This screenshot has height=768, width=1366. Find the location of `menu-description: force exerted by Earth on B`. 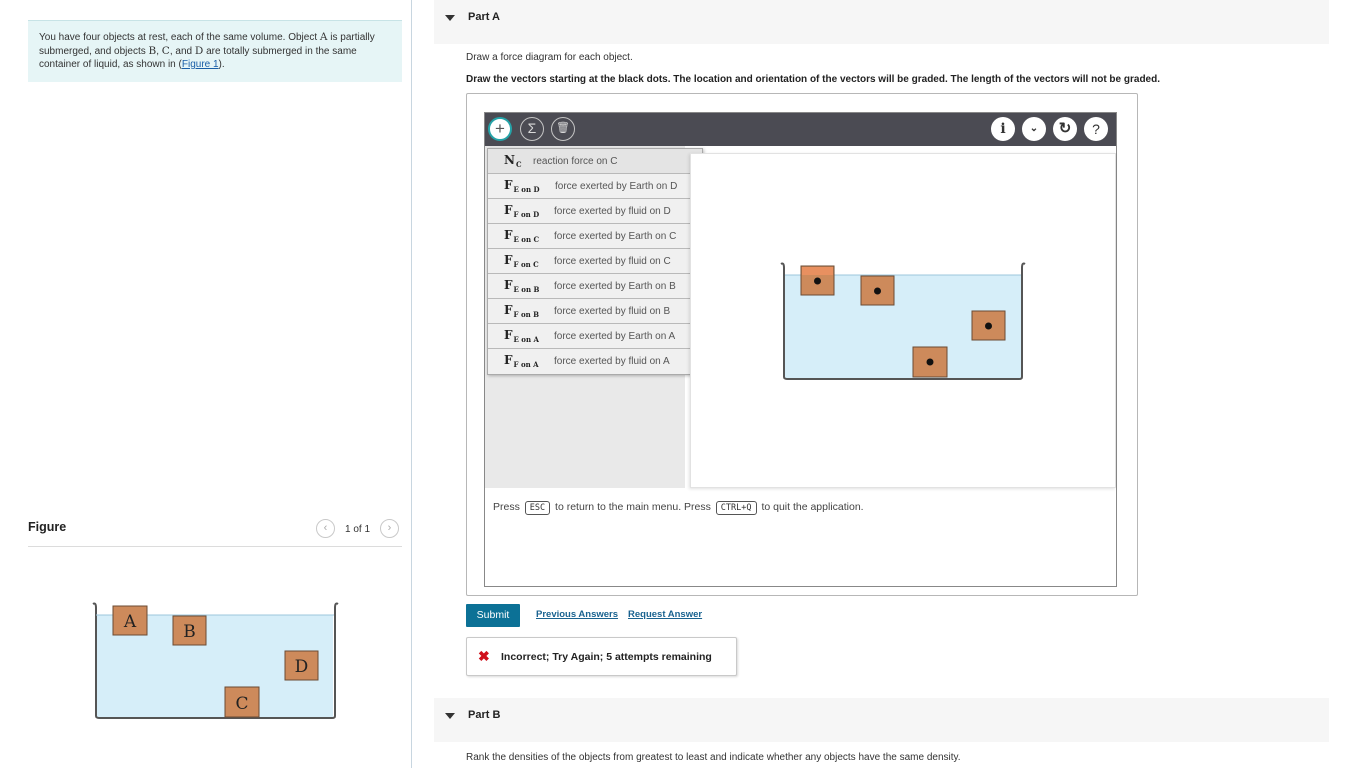

menu-description: force exerted by Earth on B is located at coordinates (615, 286).